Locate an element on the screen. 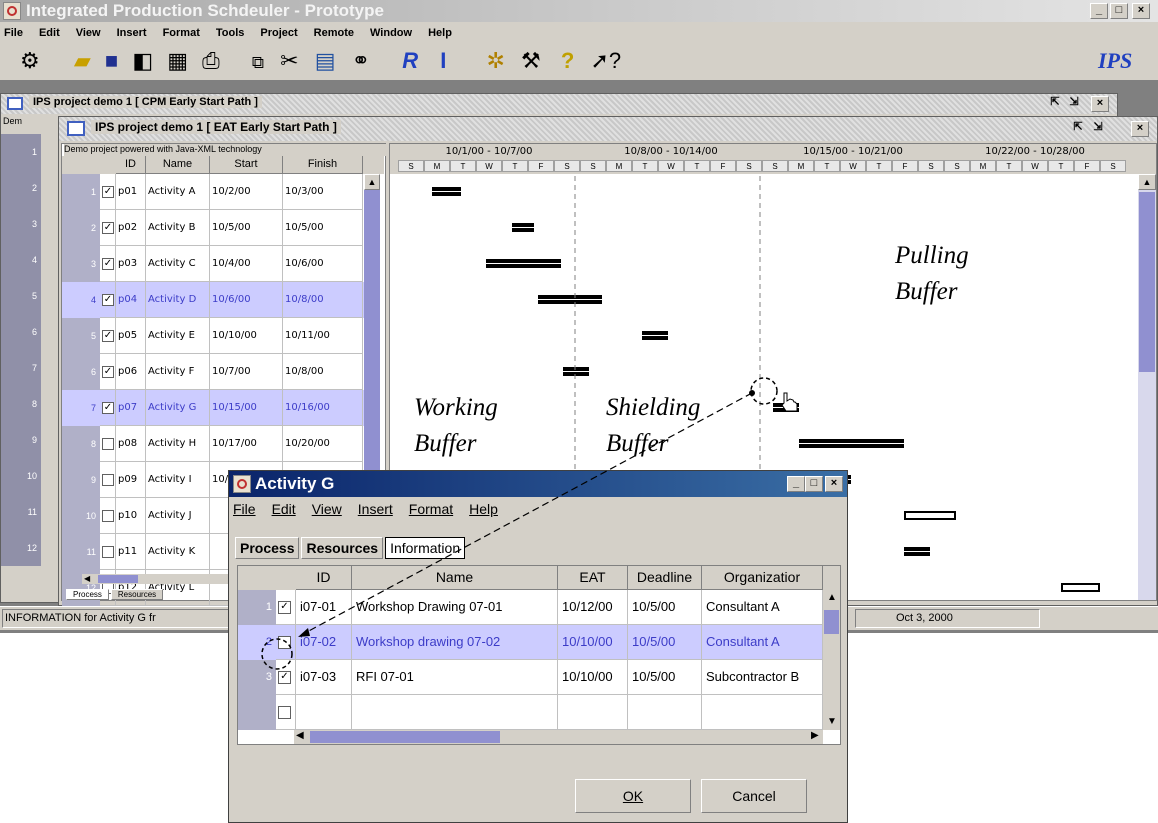 The image size is (1158, 823). checkbox-highlight-circle is located at coordinates (277, 654).